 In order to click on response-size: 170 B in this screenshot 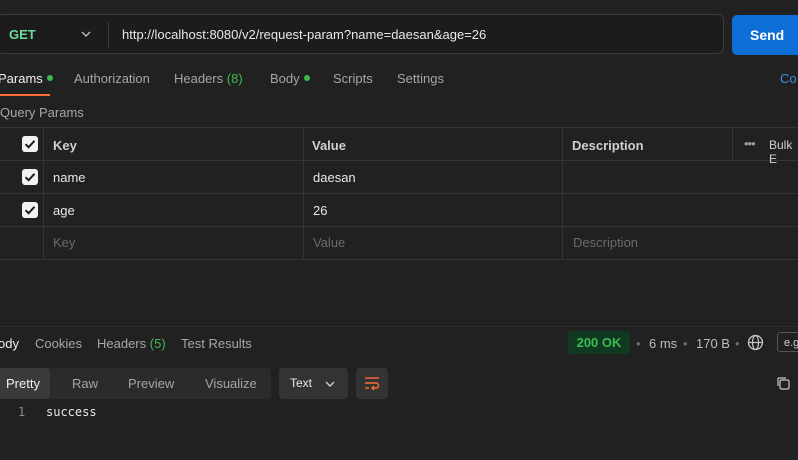, I will do `click(713, 343)`.